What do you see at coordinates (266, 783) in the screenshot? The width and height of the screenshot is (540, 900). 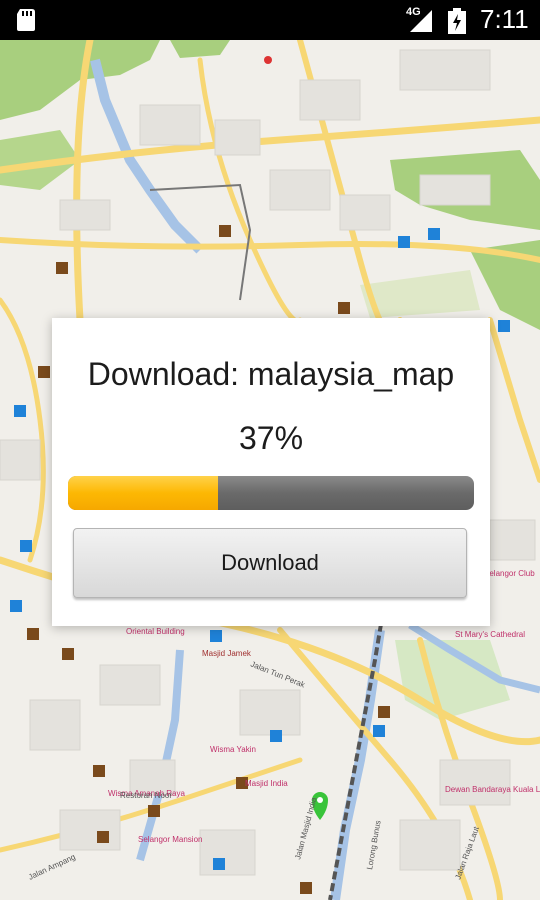 I see `map-label: Masjid India` at bounding box center [266, 783].